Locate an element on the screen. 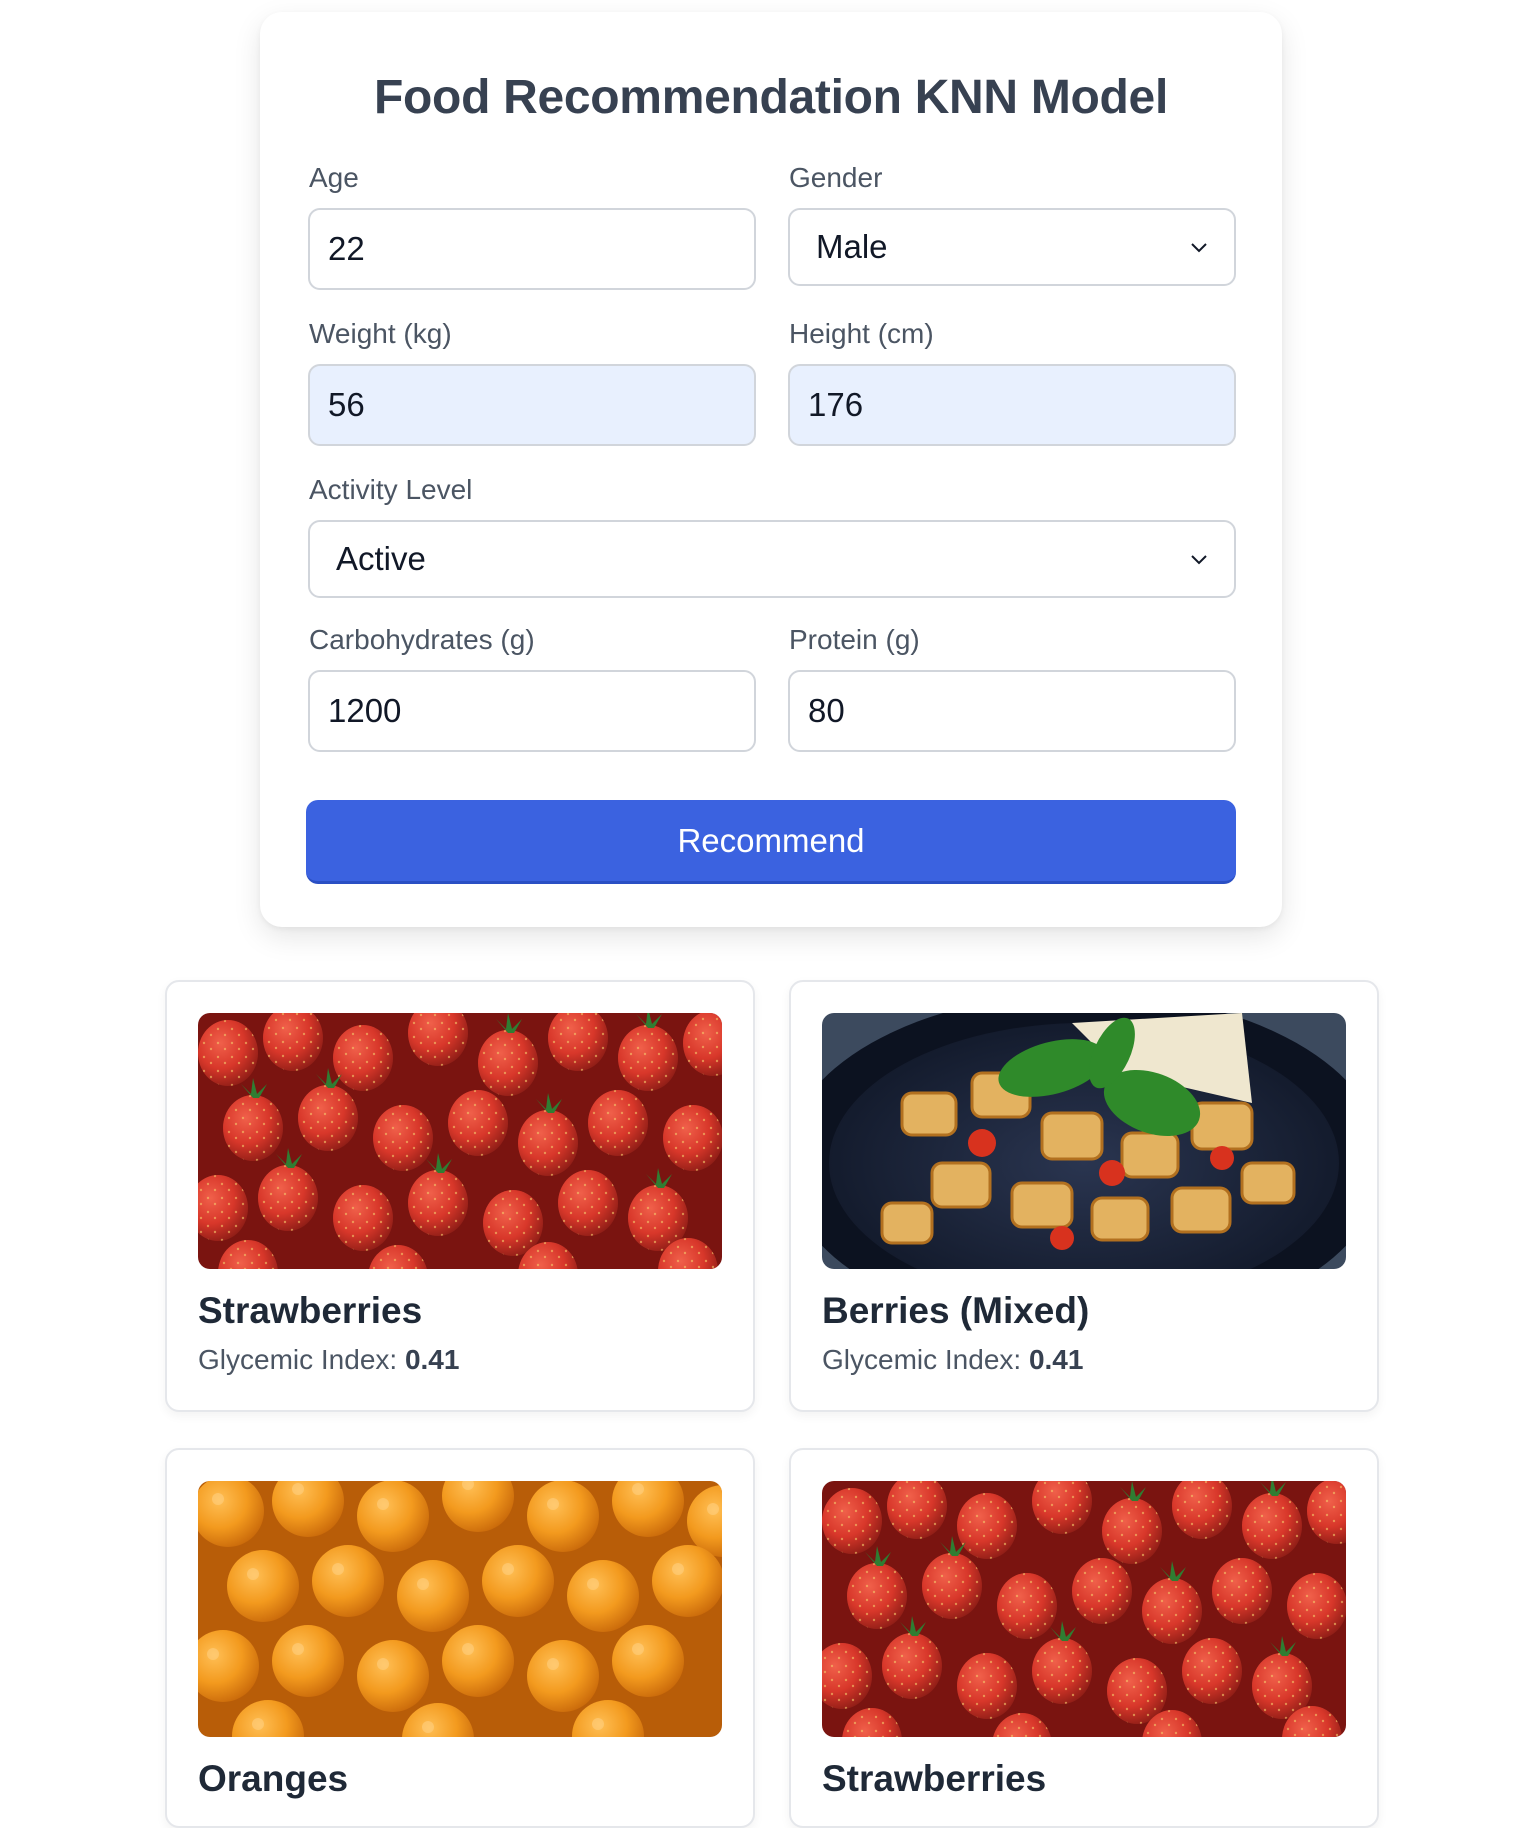  weight-value: 56 is located at coordinates (346, 404).